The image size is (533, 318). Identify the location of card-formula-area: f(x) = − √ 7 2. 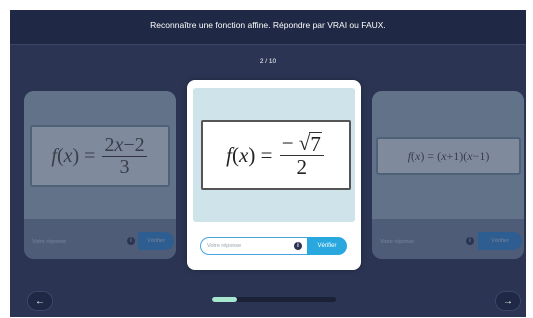
(274, 155).